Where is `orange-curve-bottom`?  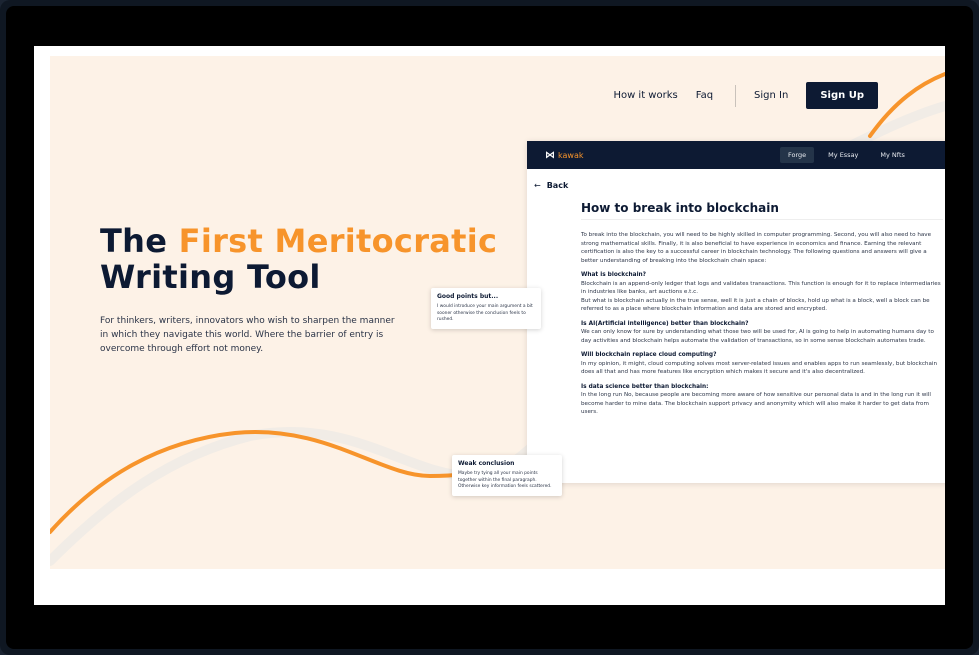
orange-curve-bottom is located at coordinates (286, 481).